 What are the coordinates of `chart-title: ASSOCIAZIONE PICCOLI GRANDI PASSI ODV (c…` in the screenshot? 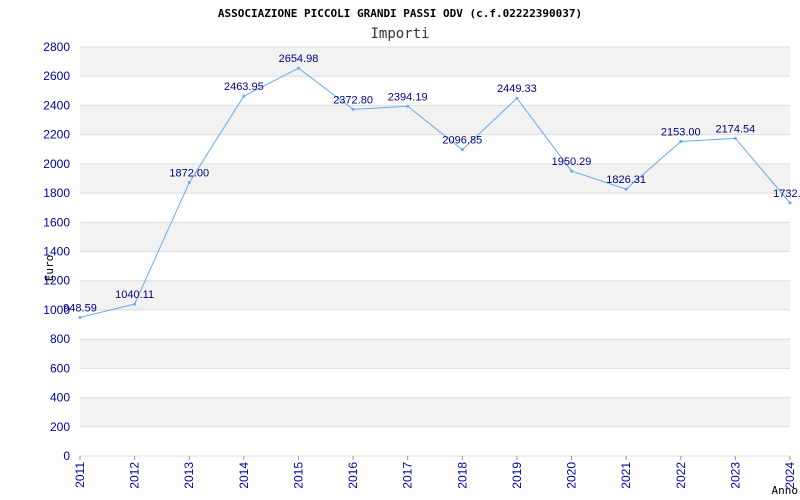 It's located at (400, 13).